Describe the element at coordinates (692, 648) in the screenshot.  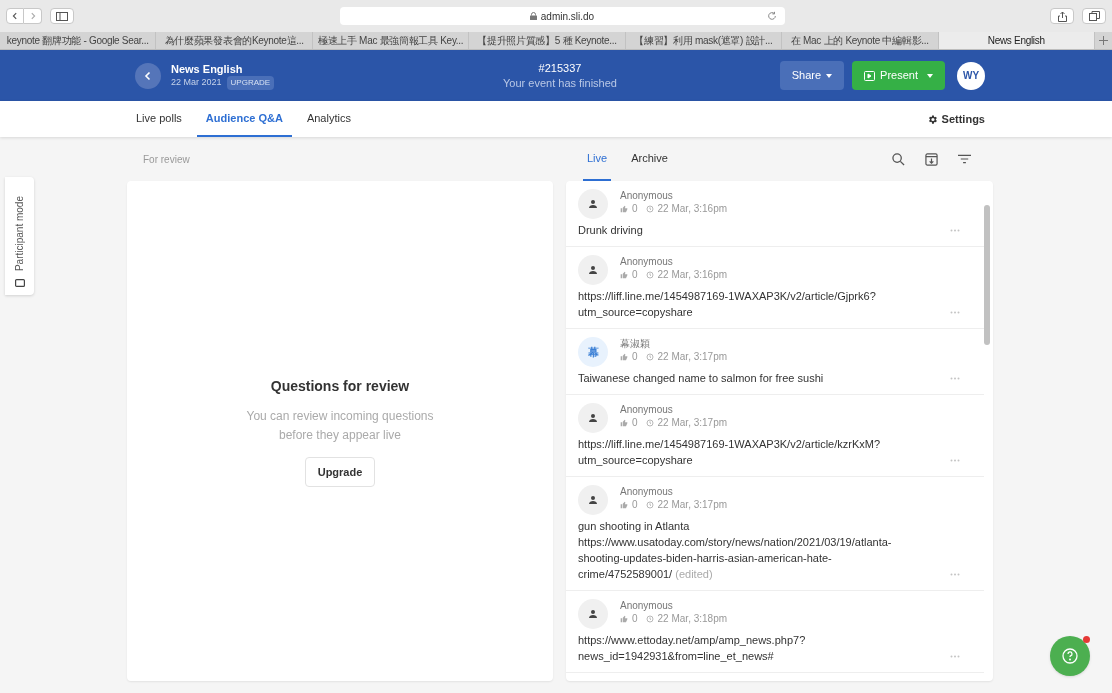
I see `question-text: https://www.ettoday.net/amp/amp_news.php7? news_id=1942931&from=line_et_news#` at that location.